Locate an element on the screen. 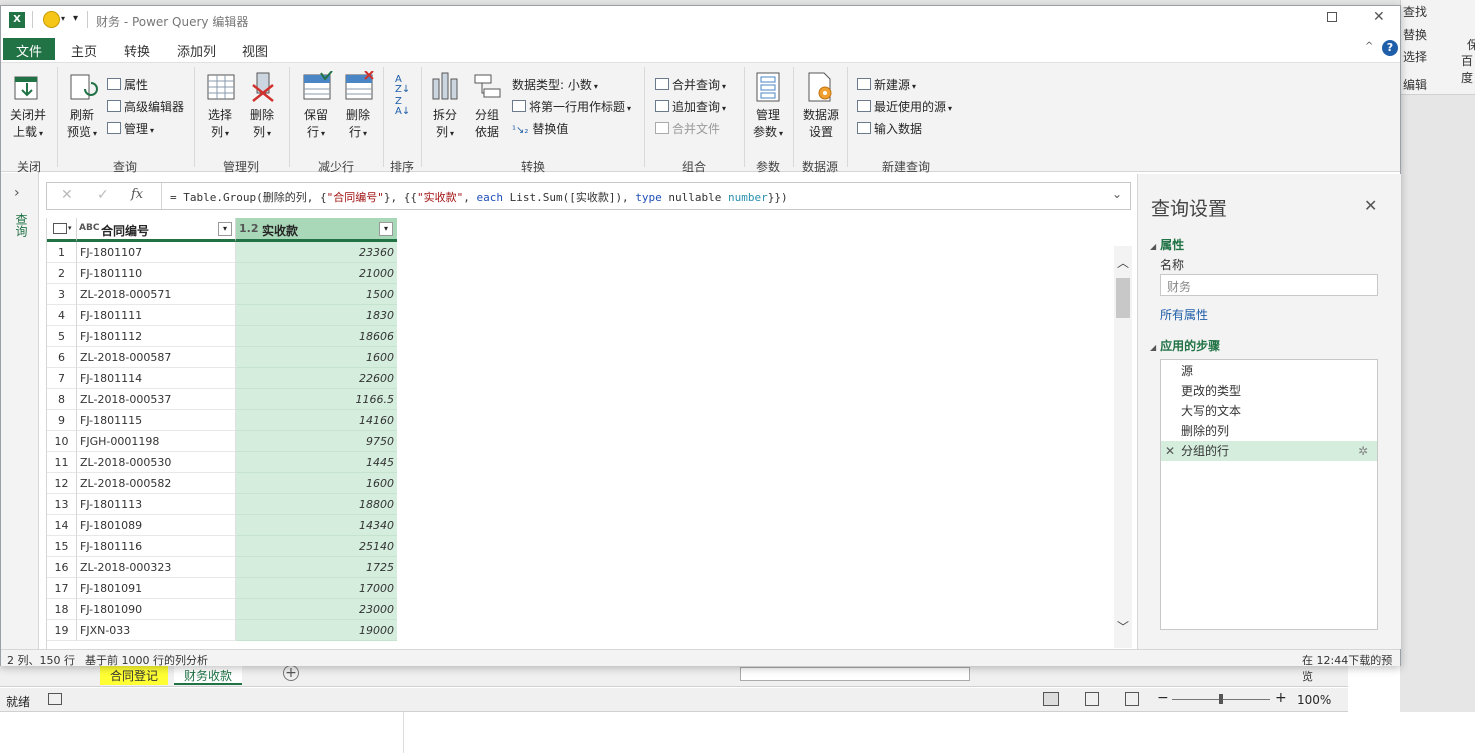 This screenshot has height=753, width=1475. cancel-formula-icon: ✕ is located at coordinates (67, 195).